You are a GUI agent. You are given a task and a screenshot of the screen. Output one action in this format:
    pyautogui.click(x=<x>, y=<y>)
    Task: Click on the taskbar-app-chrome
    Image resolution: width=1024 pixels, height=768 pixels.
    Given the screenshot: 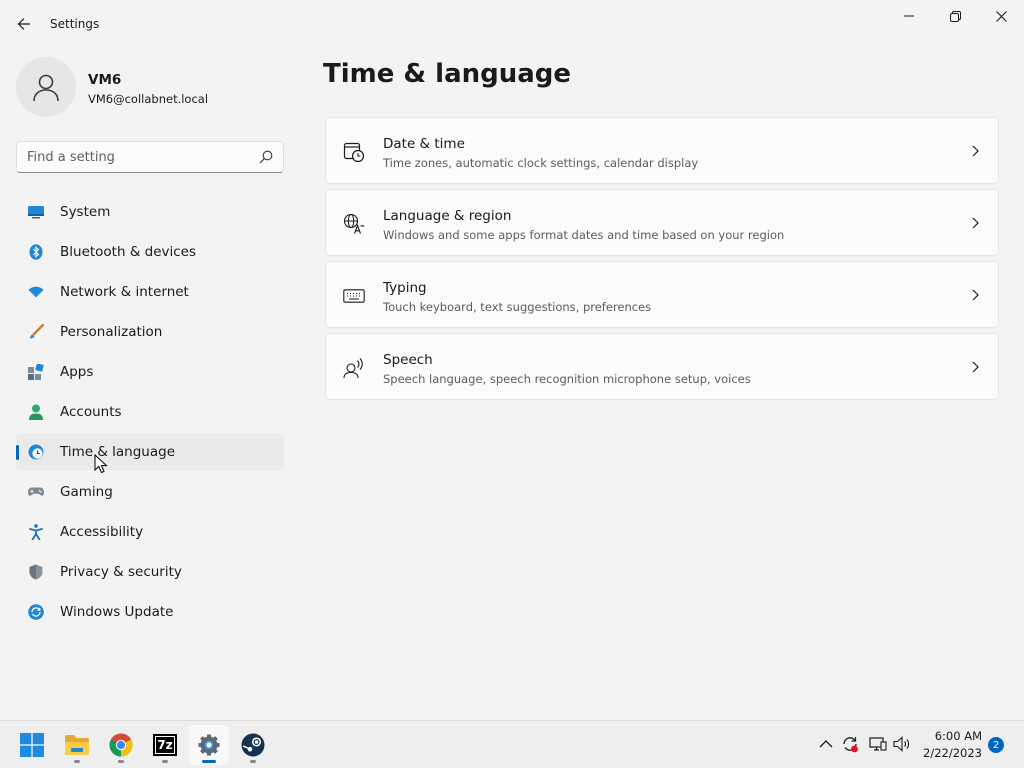 What is the action you would take?
    pyautogui.click(x=121, y=745)
    